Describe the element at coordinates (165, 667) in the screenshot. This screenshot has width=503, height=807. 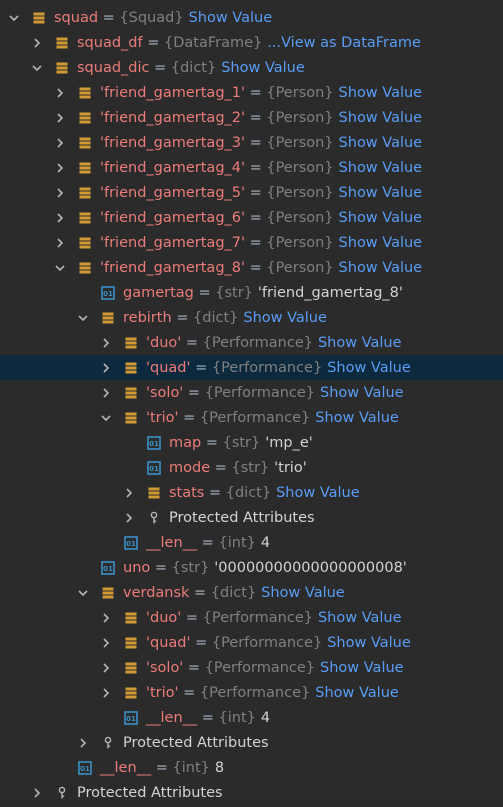
I see `variable-name: 'solo'` at that location.